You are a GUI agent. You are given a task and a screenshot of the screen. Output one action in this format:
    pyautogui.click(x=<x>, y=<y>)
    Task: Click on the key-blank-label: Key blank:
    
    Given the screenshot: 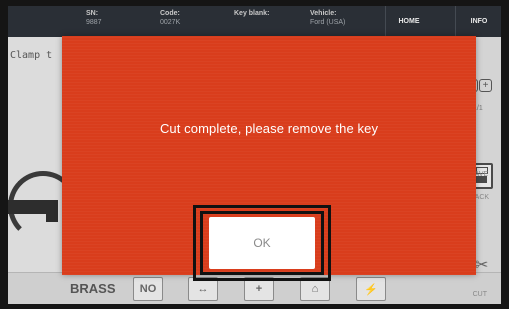 What is the action you would take?
    pyautogui.click(x=252, y=13)
    